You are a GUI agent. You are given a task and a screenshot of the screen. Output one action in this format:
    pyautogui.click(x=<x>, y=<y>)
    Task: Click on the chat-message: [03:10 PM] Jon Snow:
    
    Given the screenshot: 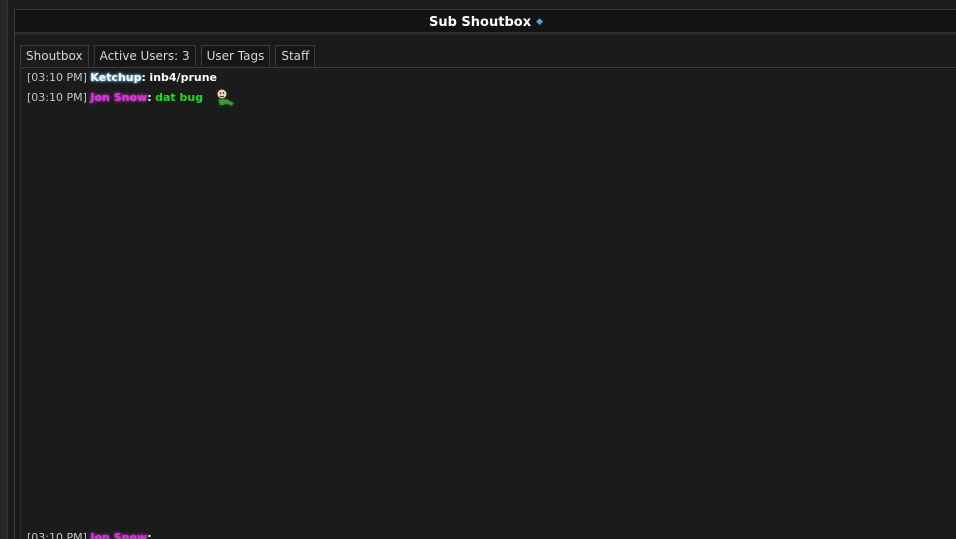 What is the action you would take?
    pyautogui.click(x=89, y=534)
    